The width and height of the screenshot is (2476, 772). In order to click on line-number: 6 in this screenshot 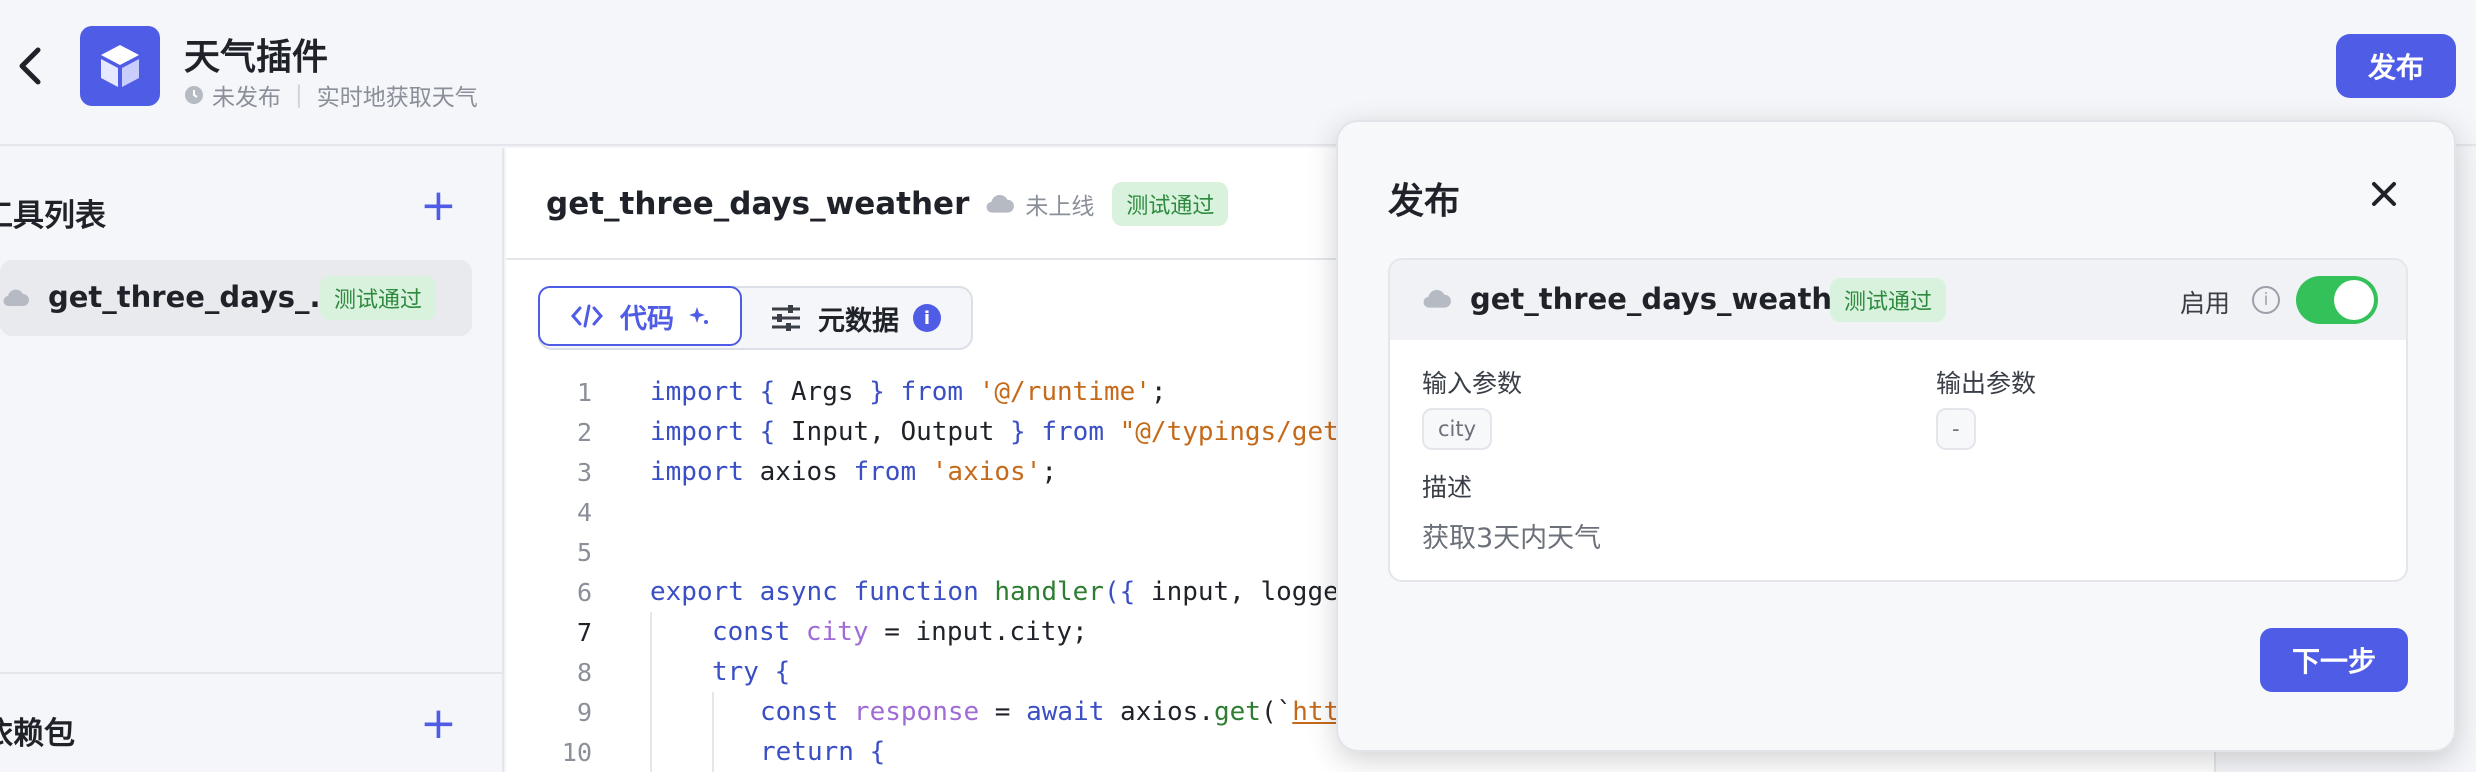, I will do `click(584, 592)`.